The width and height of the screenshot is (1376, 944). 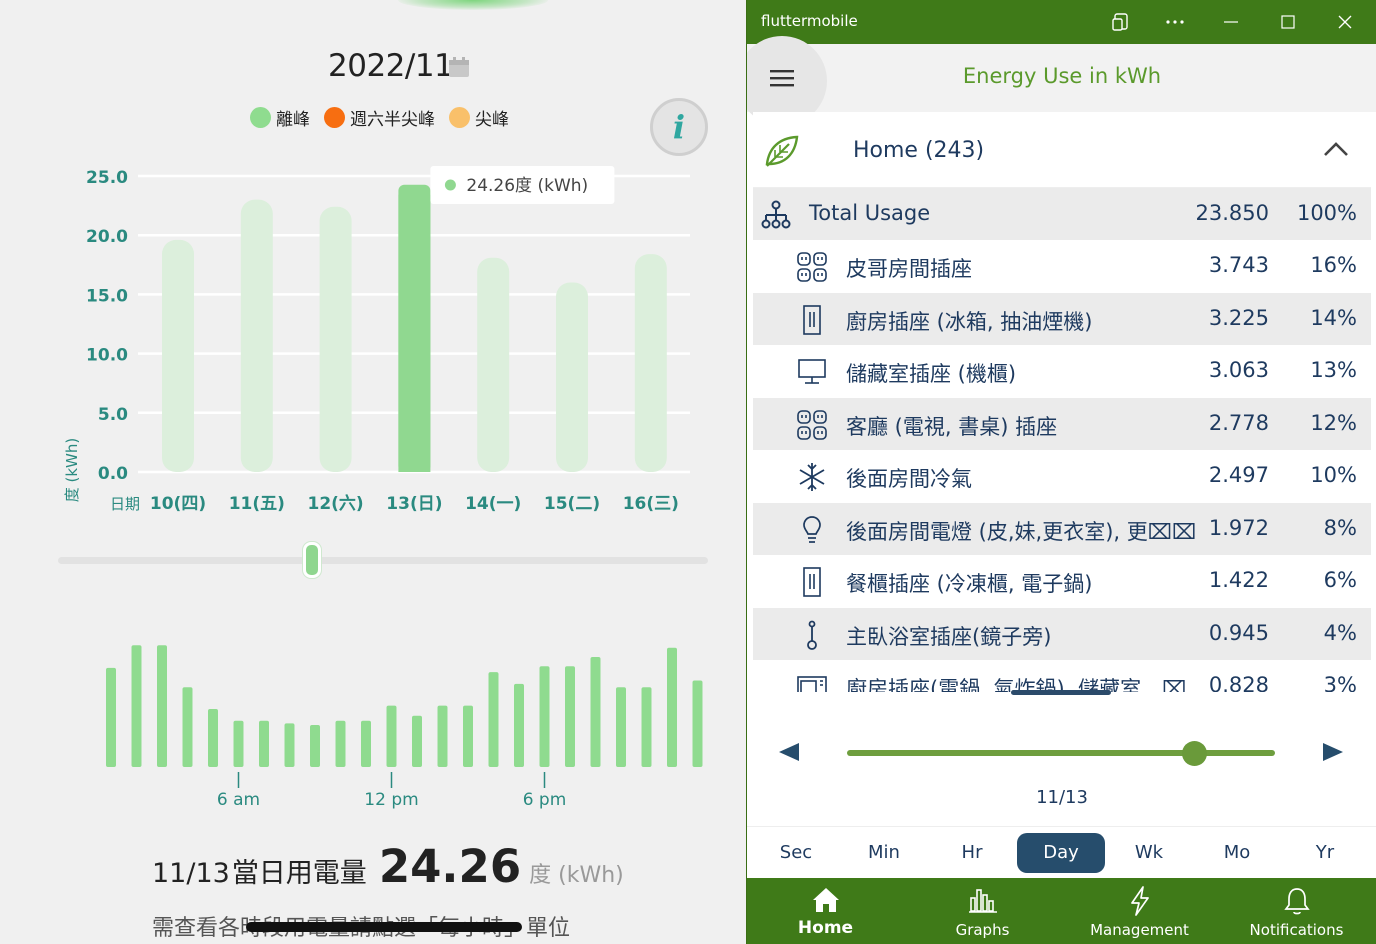 What do you see at coordinates (1062, 528) in the screenshot?
I see `circuit-row: 後面房間電燈 (皮,妹,更衣室), 更⌧⌧ 1.972 8%` at bounding box center [1062, 528].